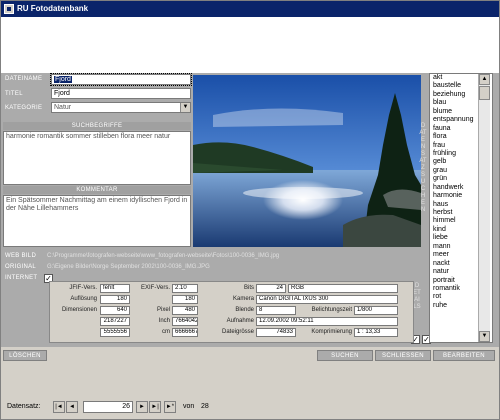  What do you see at coordinates (115, 310) in the screenshot?
I see `dimensionen-field-1: 640` at bounding box center [115, 310].